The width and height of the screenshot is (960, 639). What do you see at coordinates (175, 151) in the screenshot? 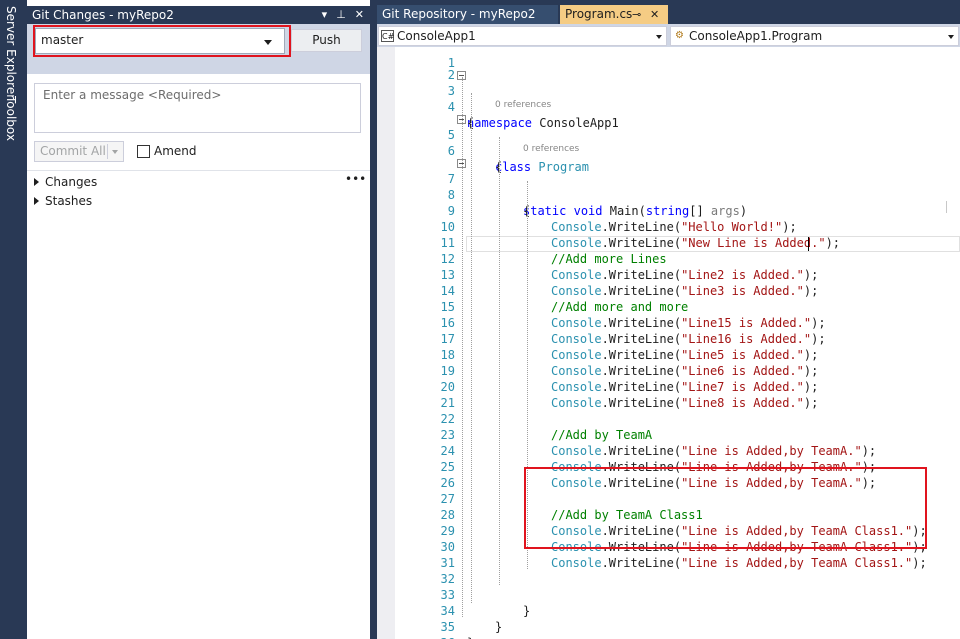
I see `amend-label: Amend` at bounding box center [175, 151].